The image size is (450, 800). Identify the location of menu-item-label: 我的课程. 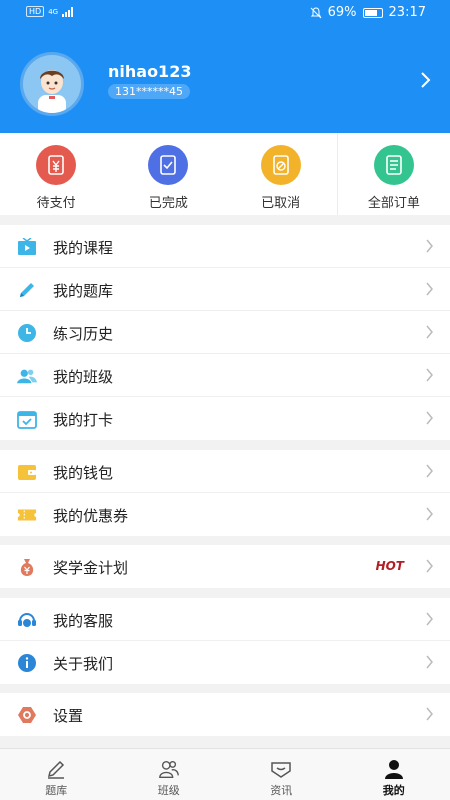
(83, 248).